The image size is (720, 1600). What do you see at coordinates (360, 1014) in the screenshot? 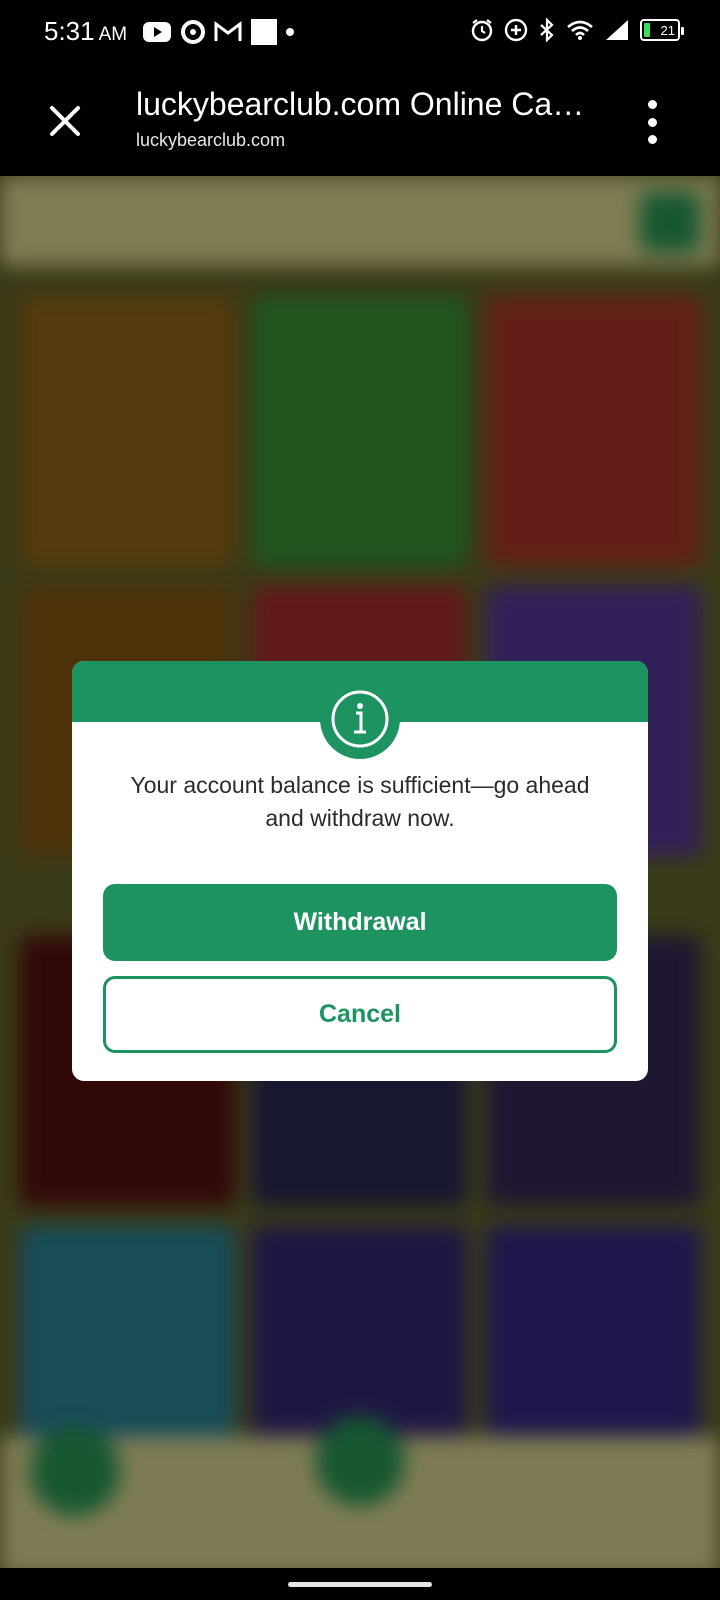
I see `cancel-button: Cancel` at bounding box center [360, 1014].